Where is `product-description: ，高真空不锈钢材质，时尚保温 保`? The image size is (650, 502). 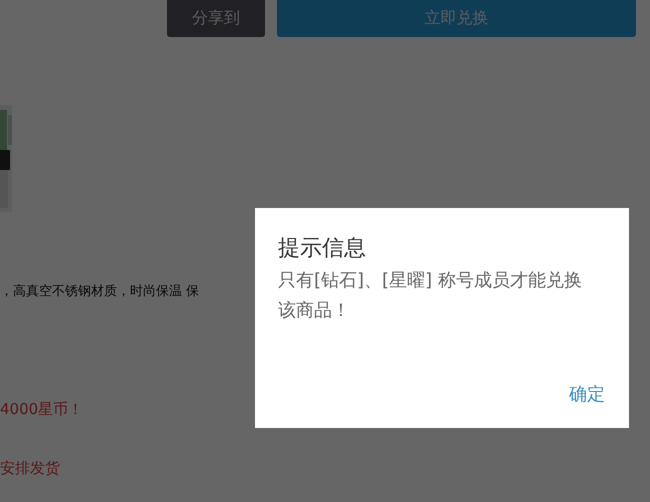
product-description: ，高真空不锈钢材质，时尚保温 保 is located at coordinates (100, 291).